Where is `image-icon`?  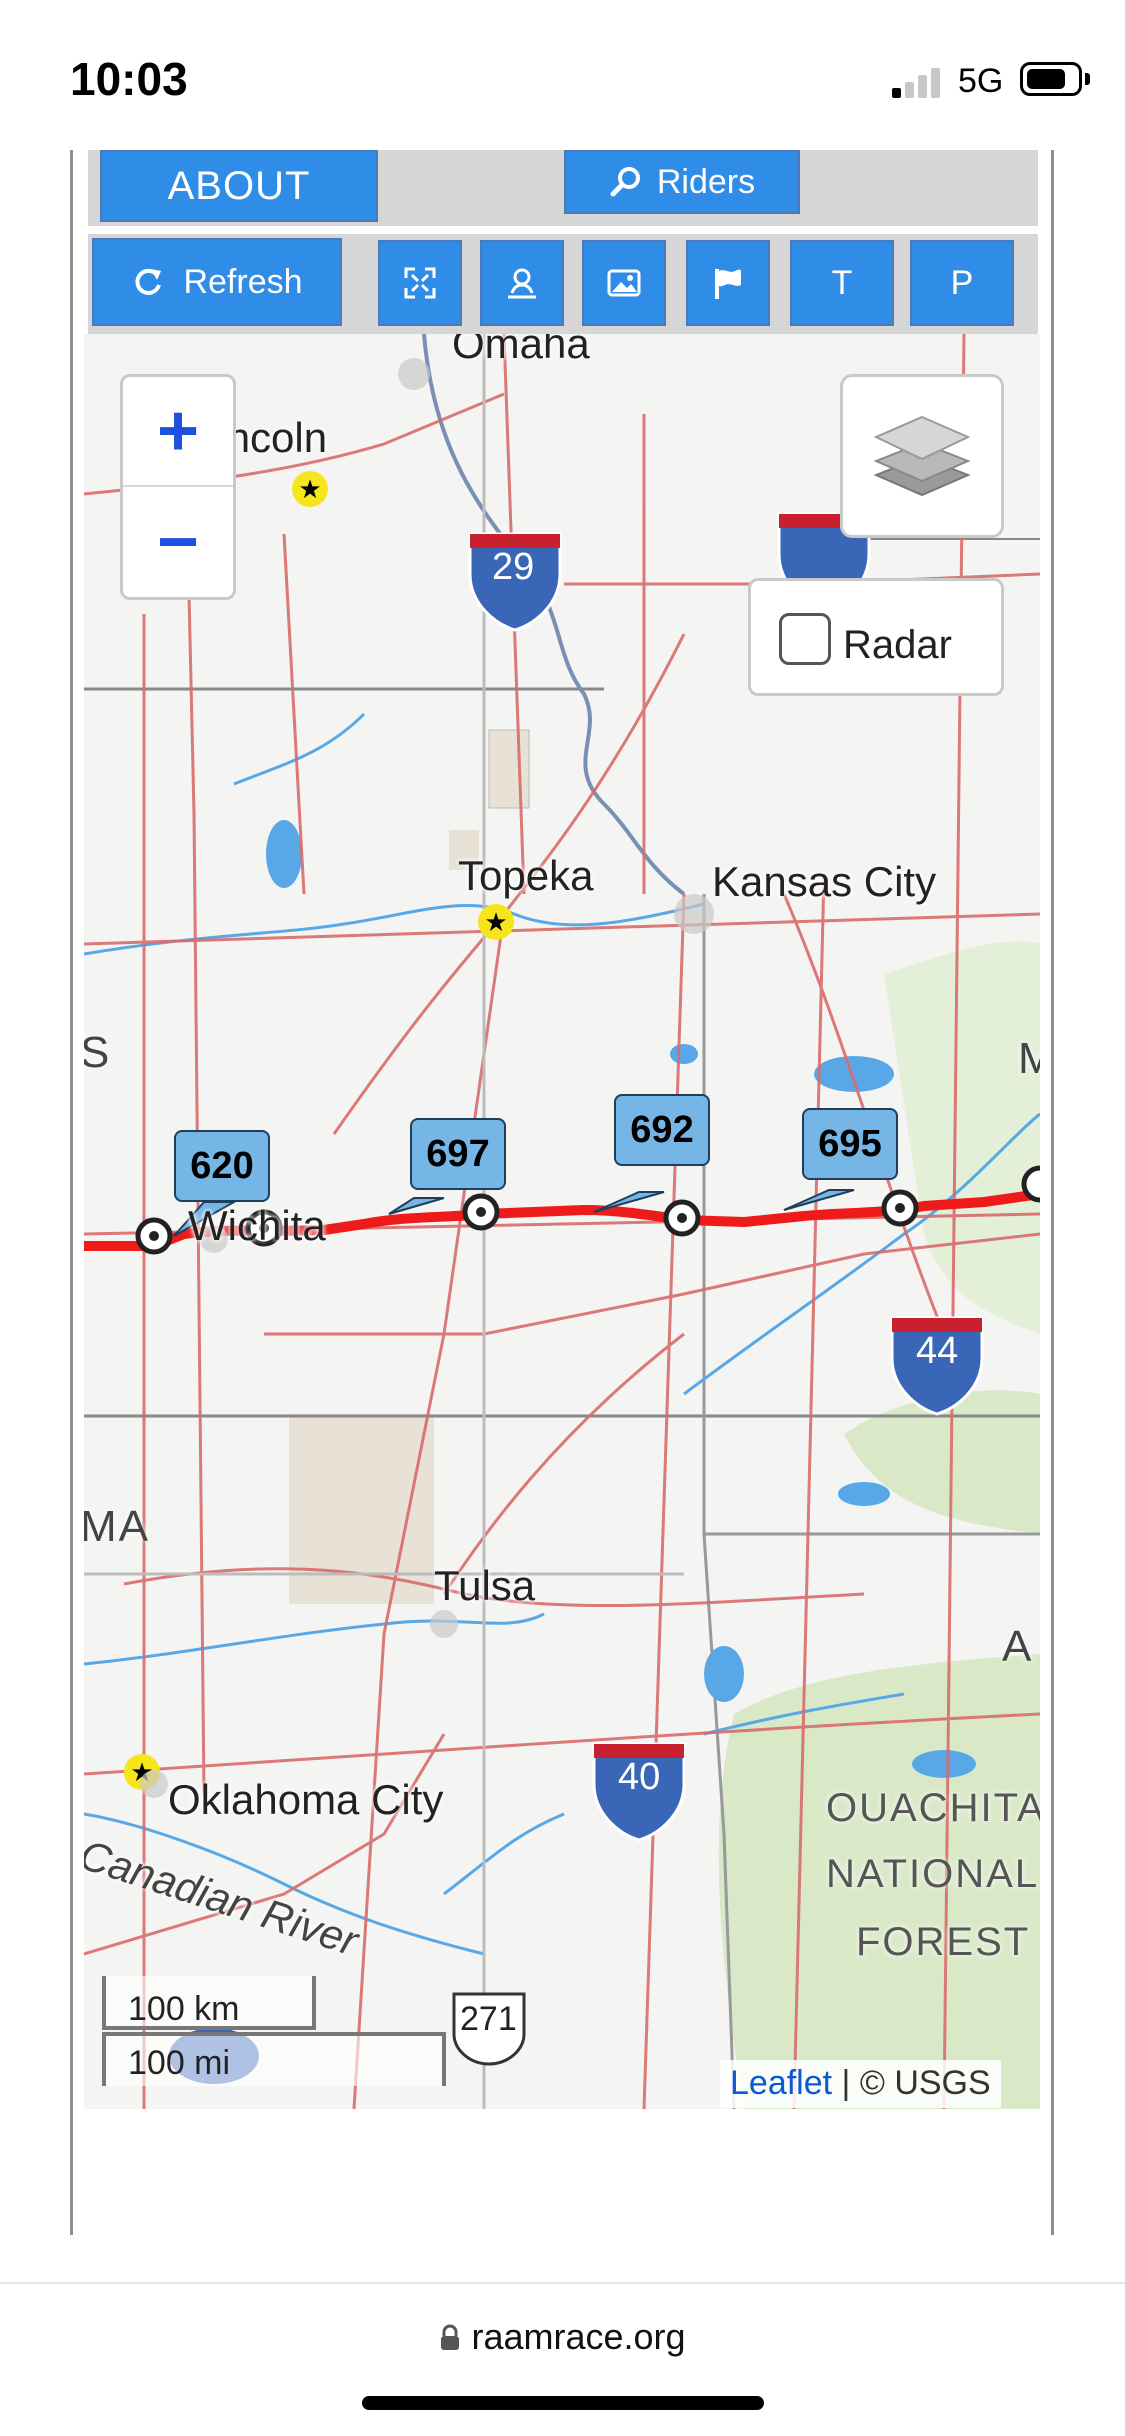
image-icon is located at coordinates (624, 283).